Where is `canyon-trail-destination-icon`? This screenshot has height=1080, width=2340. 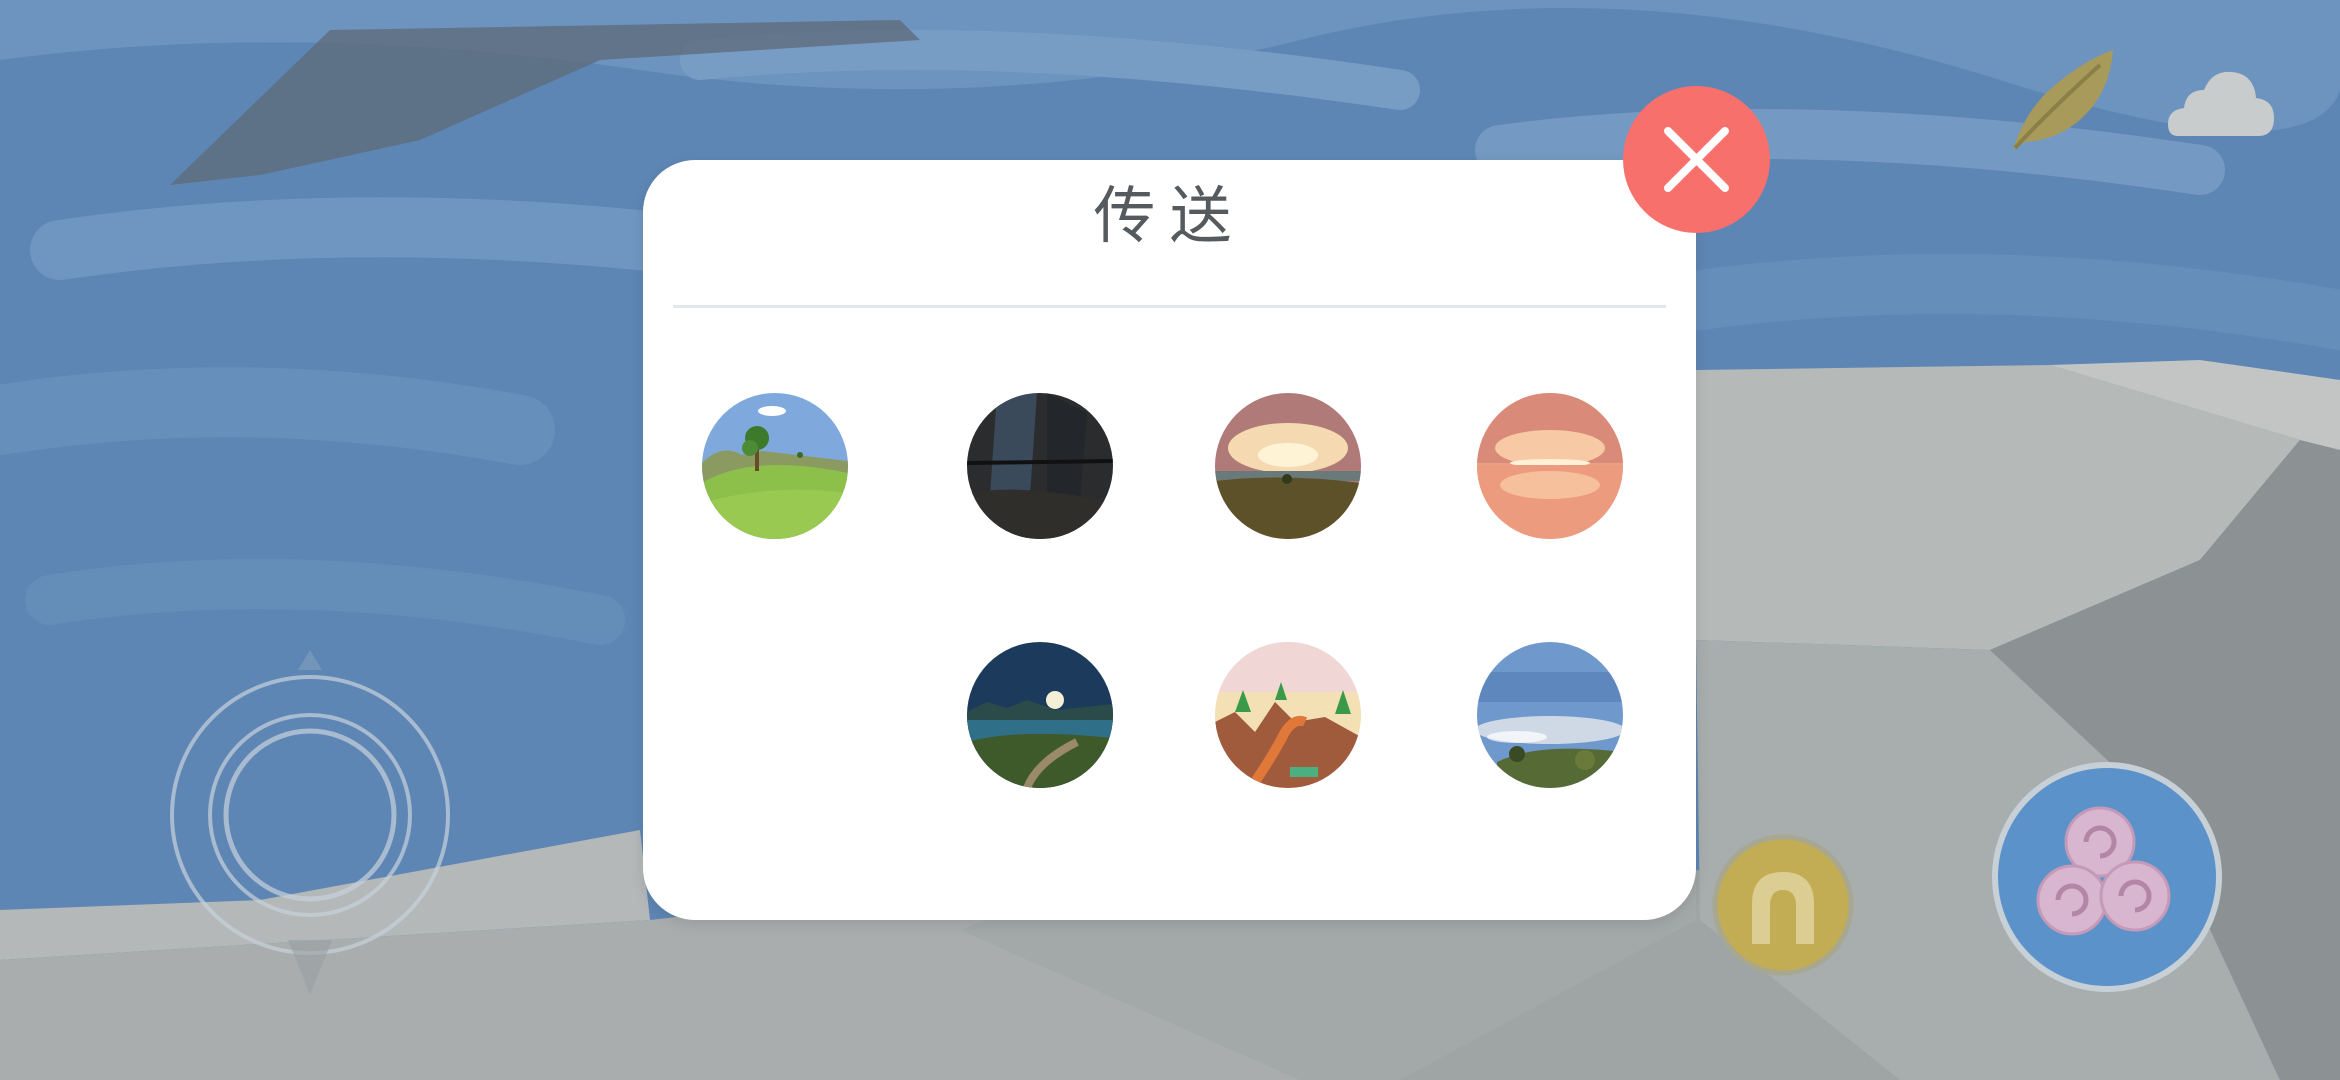
canyon-trail-destination-icon is located at coordinates (1288, 715).